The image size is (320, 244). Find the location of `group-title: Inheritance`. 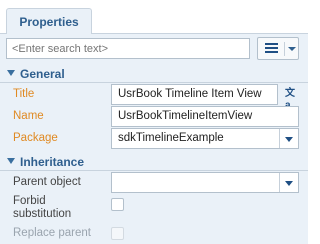

group-title: Inheritance is located at coordinates (52, 162).